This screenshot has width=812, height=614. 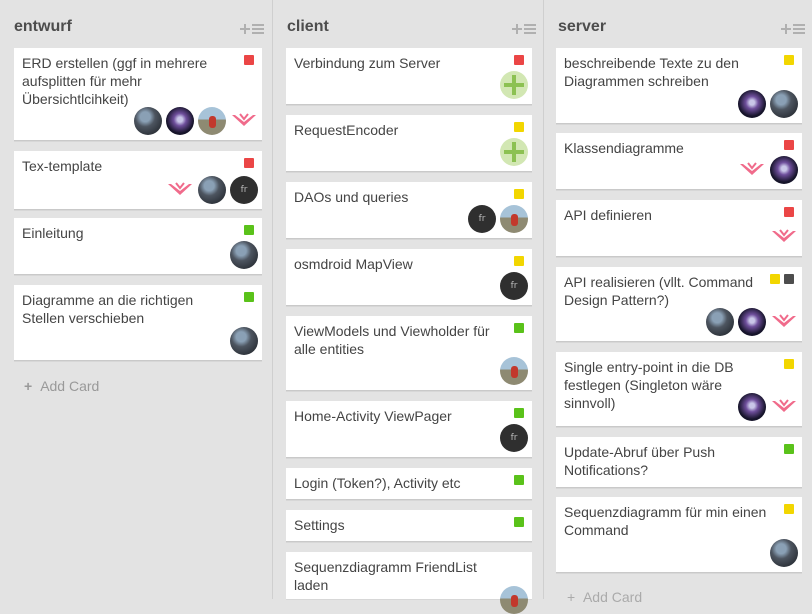 What do you see at coordinates (409, 76) in the screenshot?
I see `card: Verbindung zum Server` at bounding box center [409, 76].